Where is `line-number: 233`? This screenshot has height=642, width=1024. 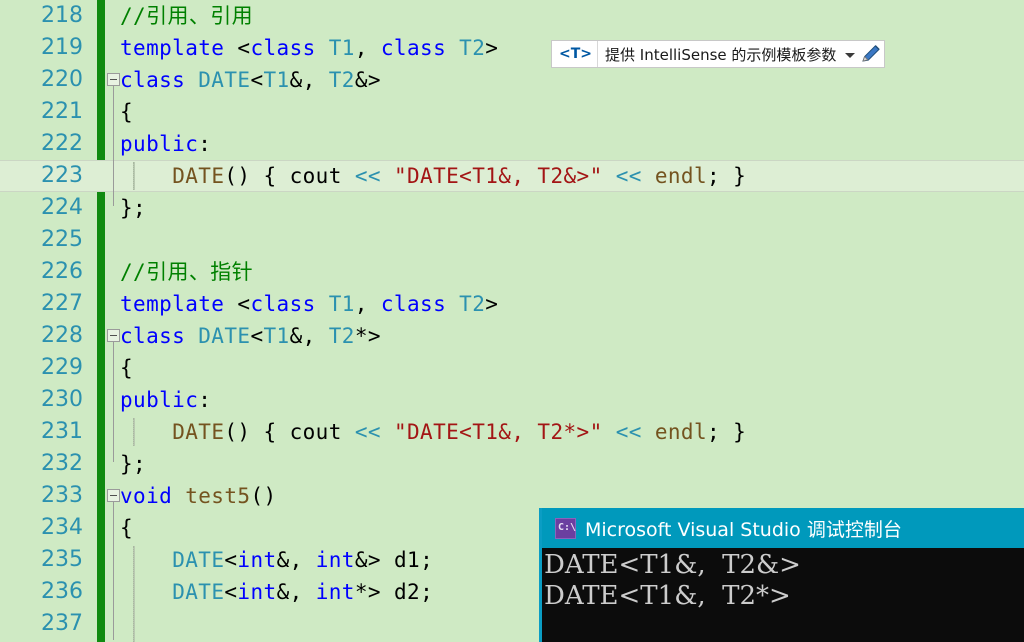 line-number: 233 is located at coordinates (62, 495).